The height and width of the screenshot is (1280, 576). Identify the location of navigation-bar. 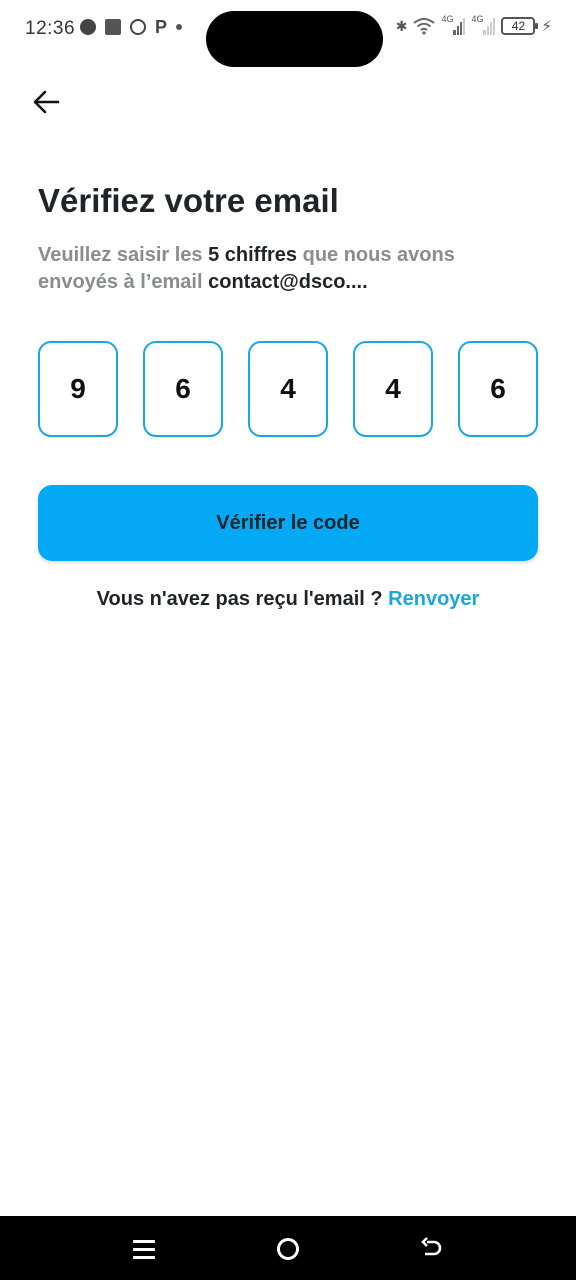
(288, 1248).